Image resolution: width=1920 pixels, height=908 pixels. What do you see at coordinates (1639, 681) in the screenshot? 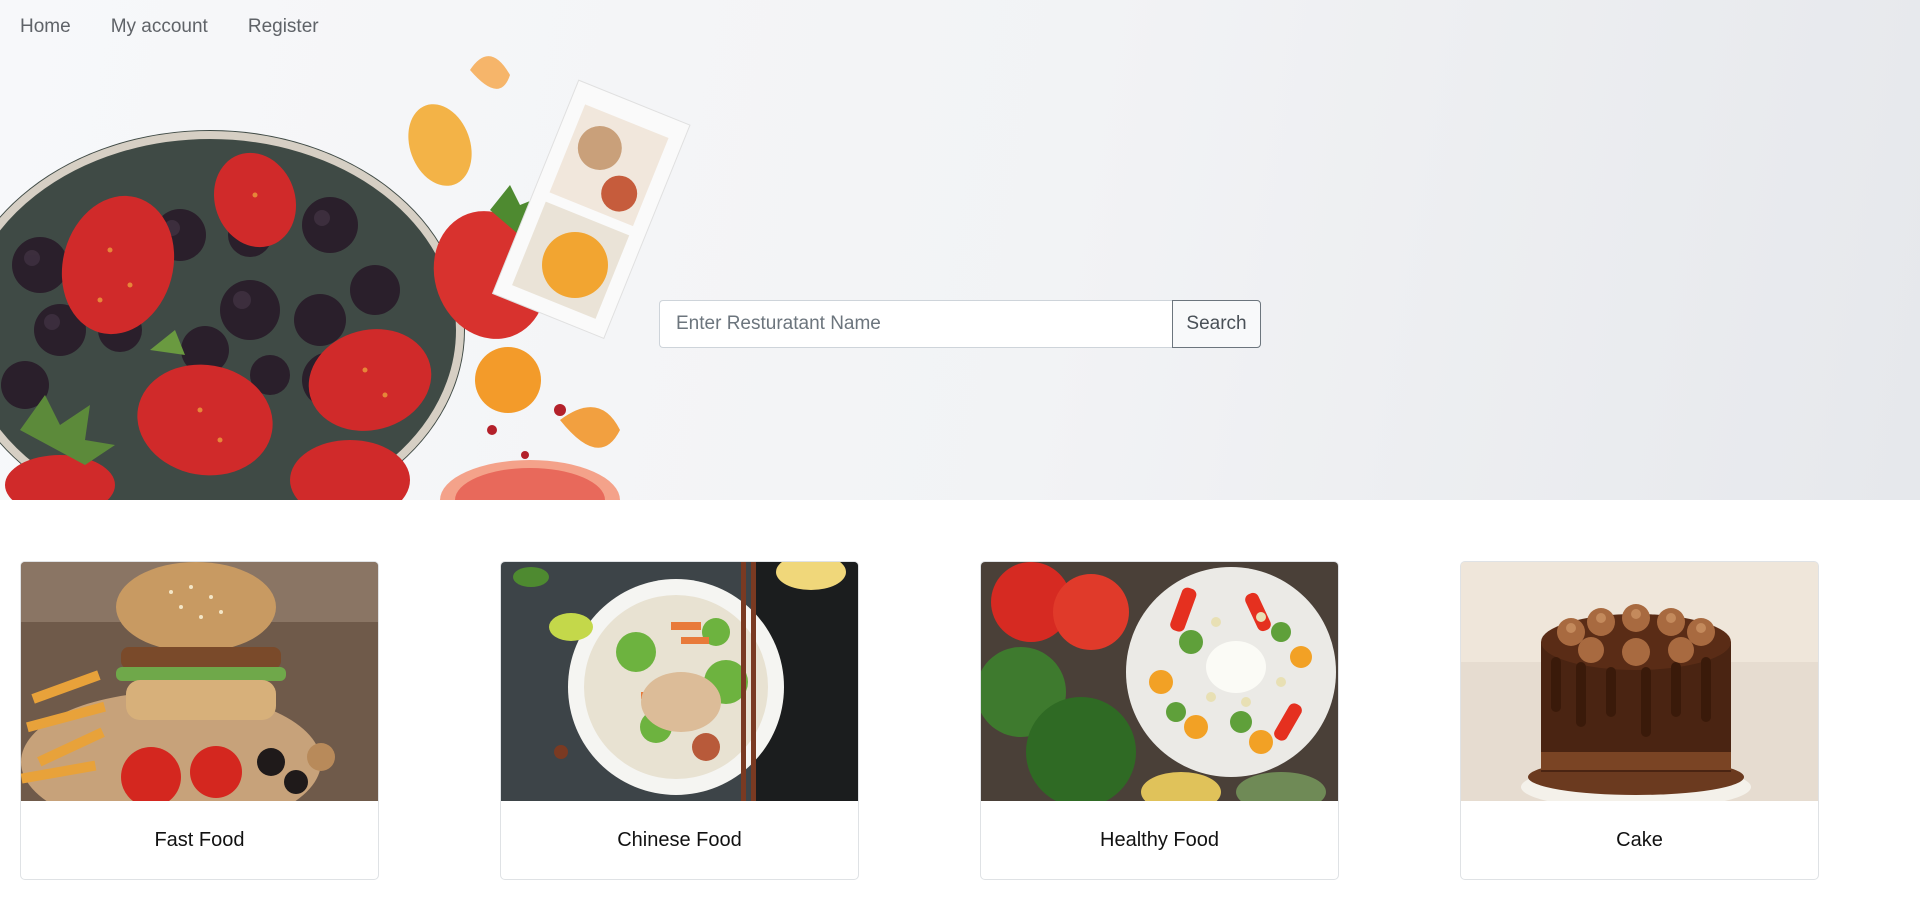
I see `cake-image` at bounding box center [1639, 681].